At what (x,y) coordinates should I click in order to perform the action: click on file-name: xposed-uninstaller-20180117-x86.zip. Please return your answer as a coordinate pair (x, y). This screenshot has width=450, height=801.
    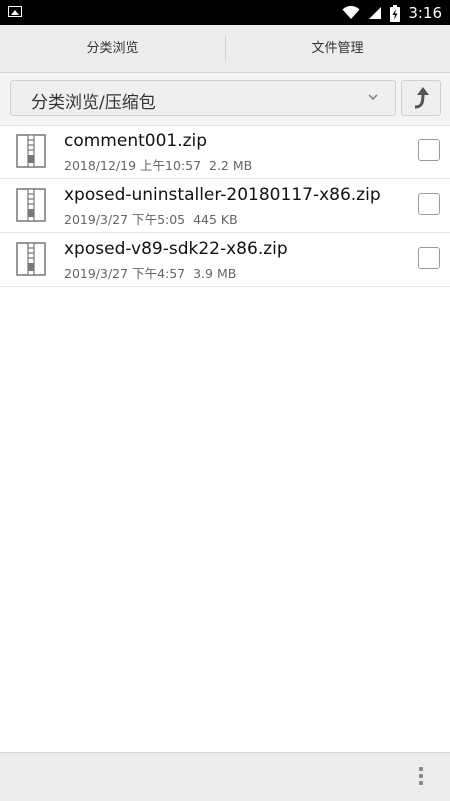
    Looking at the image, I should click on (222, 195).